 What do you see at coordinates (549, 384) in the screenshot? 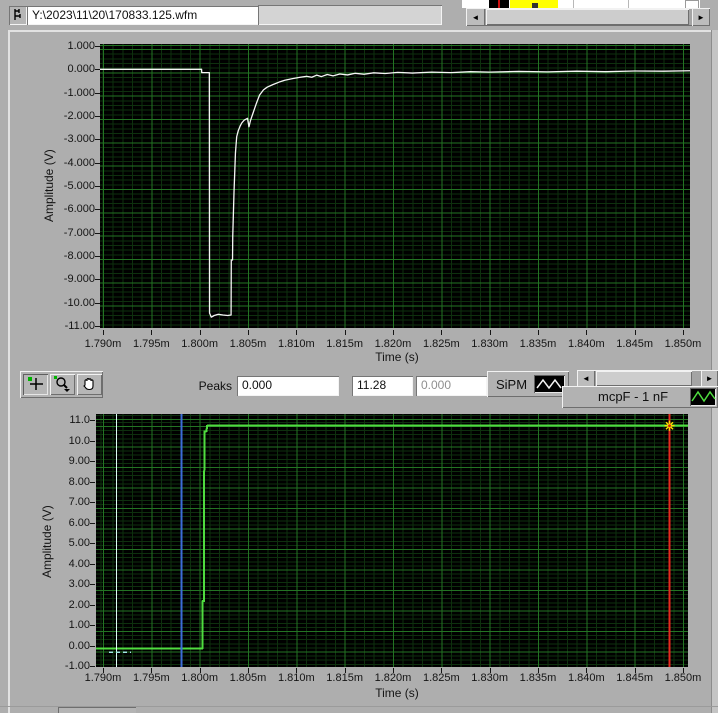
I see `sipm-waveform-icon` at bounding box center [549, 384].